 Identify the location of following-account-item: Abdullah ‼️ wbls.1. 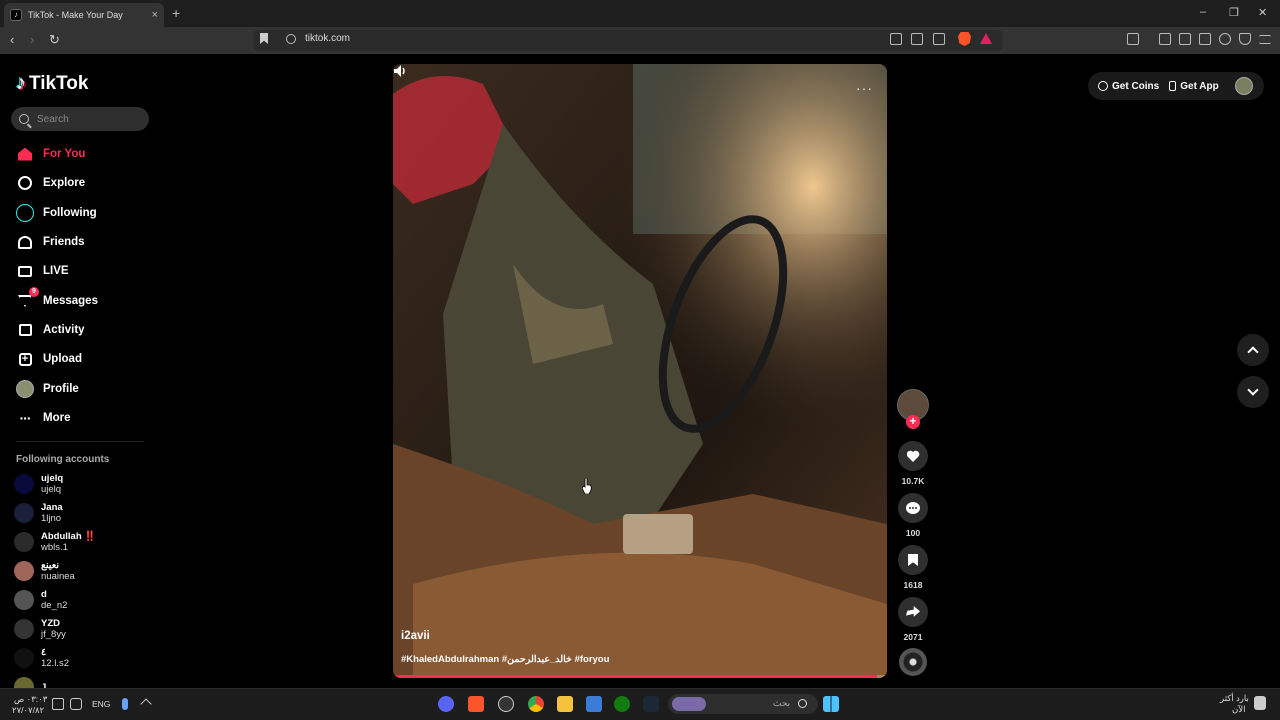
(55, 542).